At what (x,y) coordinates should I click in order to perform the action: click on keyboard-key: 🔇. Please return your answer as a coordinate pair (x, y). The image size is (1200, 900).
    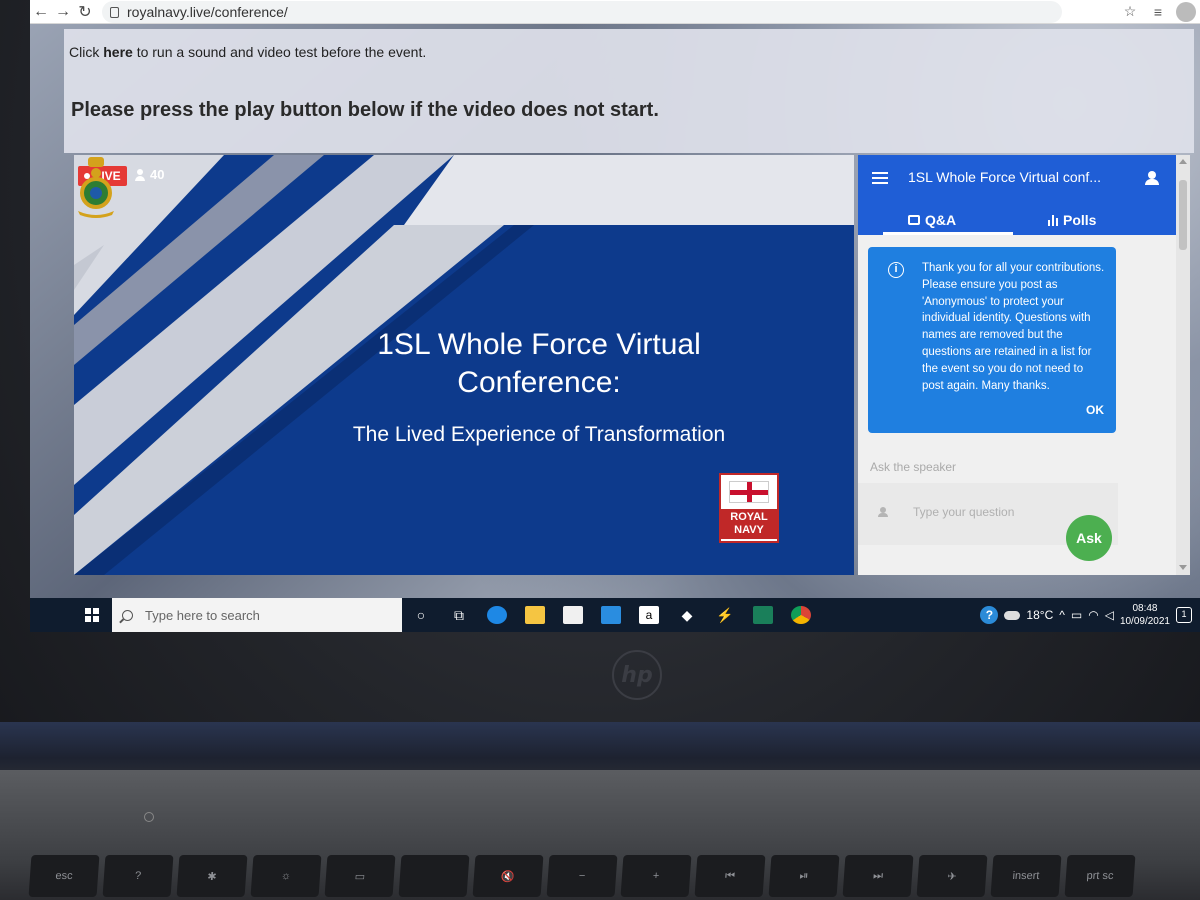
    Looking at the image, I should click on (508, 876).